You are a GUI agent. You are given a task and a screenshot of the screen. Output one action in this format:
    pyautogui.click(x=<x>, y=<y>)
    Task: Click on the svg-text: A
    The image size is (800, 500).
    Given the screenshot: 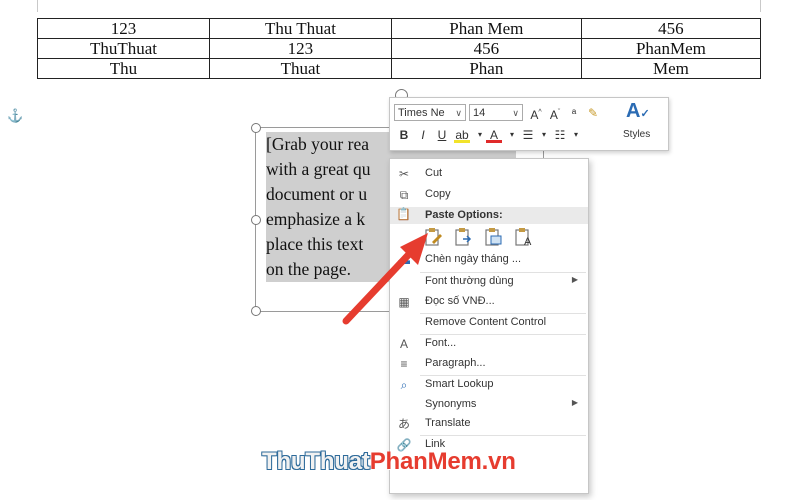 What is the action you would take?
    pyautogui.click(x=528, y=241)
    